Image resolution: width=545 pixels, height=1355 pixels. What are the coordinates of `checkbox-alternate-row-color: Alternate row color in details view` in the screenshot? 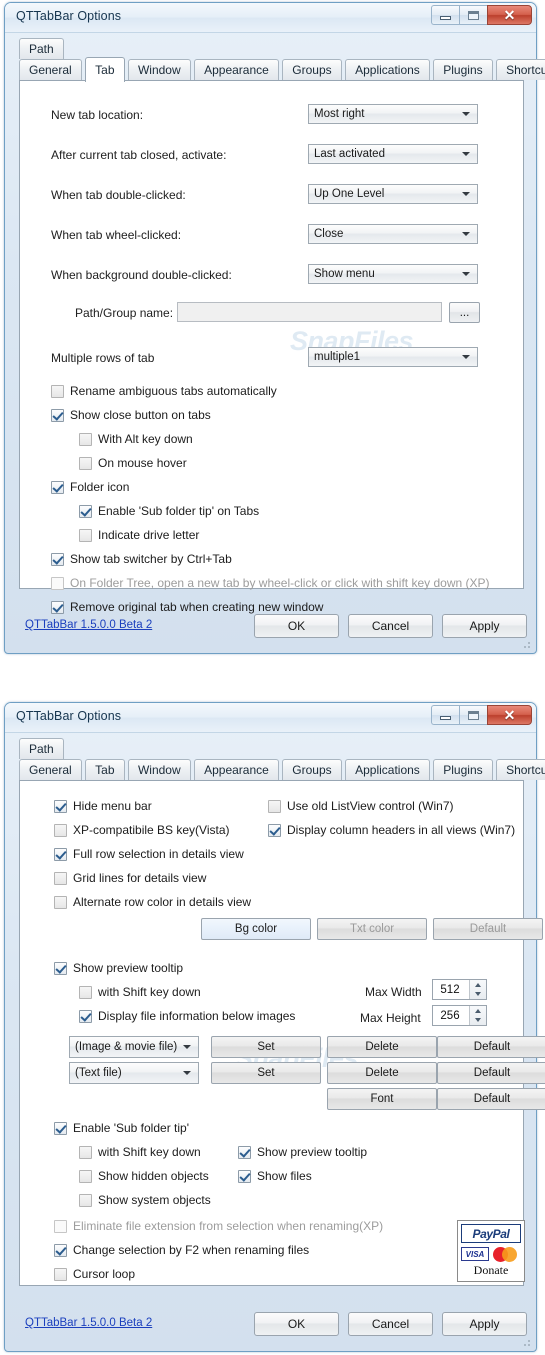 It's located at (152, 902).